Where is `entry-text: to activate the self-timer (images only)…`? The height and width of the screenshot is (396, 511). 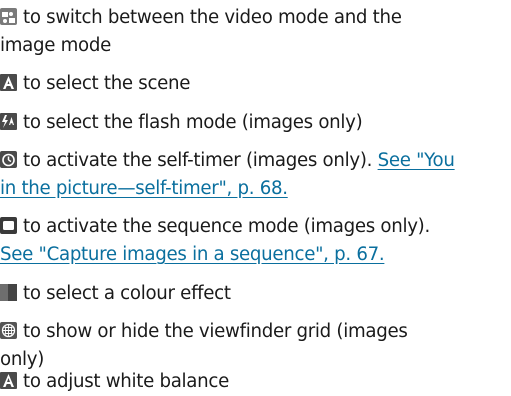 entry-text: to activate the self-timer (images only)… is located at coordinates (198, 160).